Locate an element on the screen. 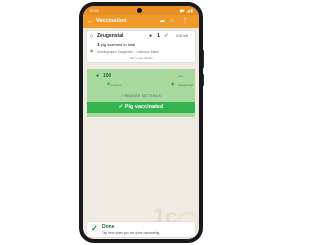 The height and width of the screenshot is (245, 320). pig-vaccinated-button: ✓ Pig vaccinated is located at coordinates (141, 107).